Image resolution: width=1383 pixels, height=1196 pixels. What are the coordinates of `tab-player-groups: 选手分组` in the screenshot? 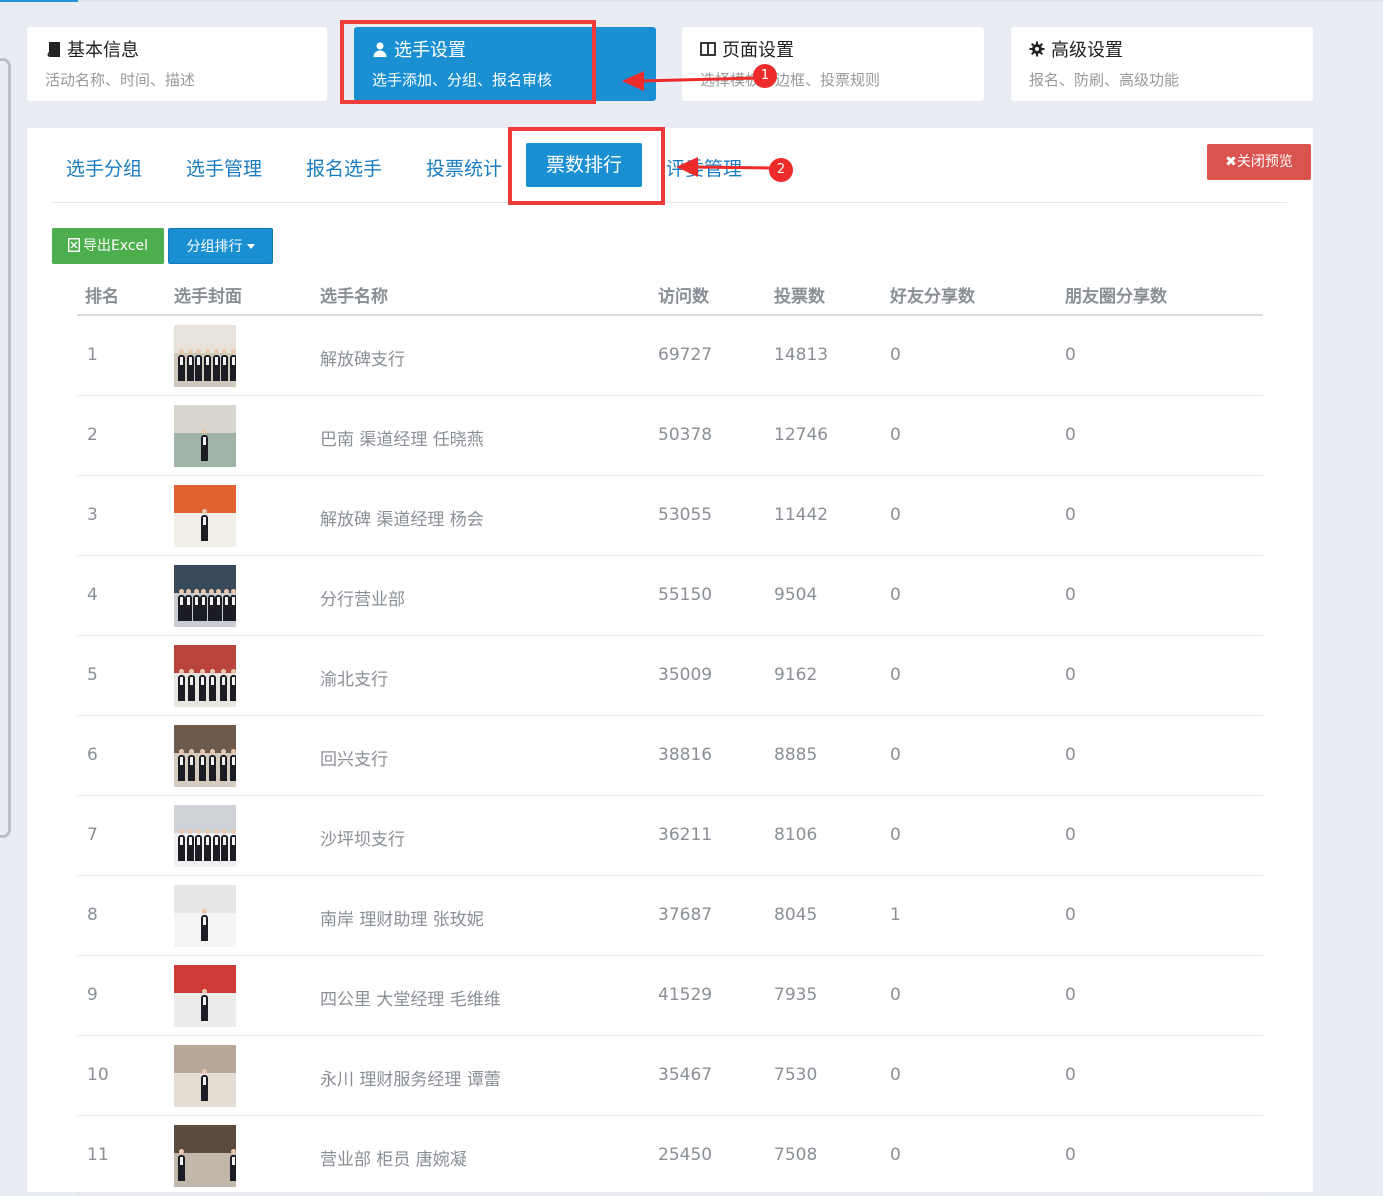 It's located at (104, 167).